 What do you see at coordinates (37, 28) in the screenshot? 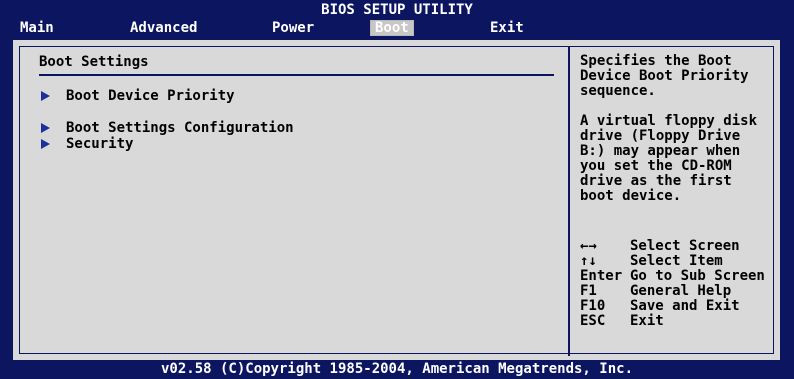
I see `tab-main: Main` at bounding box center [37, 28].